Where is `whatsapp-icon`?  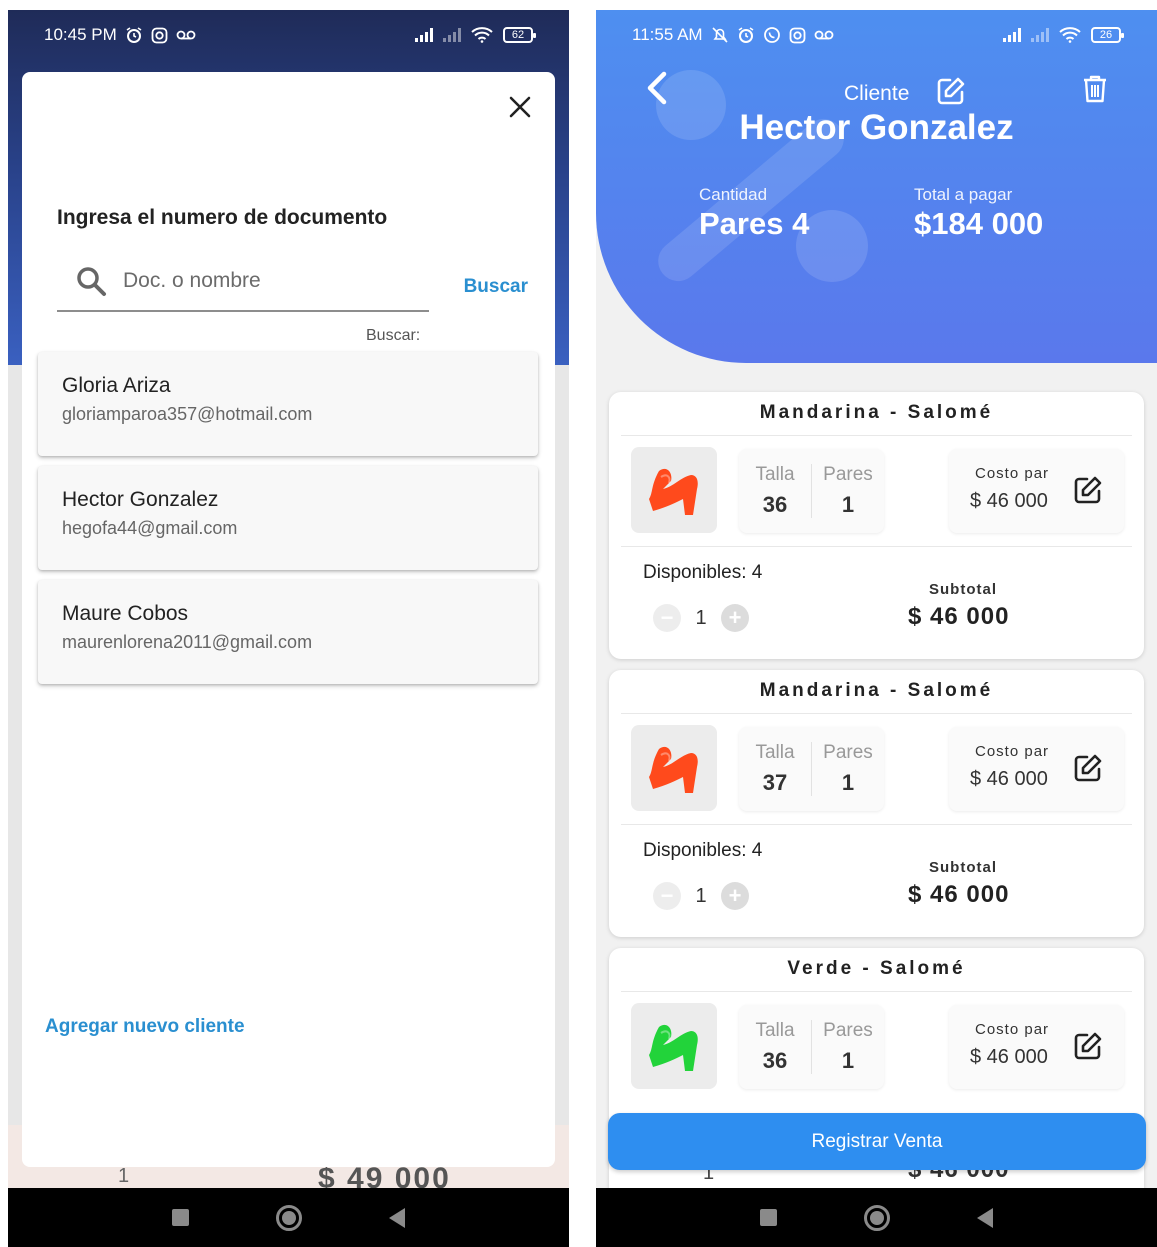
whatsapp-icon is located at coordinates (771, 35).